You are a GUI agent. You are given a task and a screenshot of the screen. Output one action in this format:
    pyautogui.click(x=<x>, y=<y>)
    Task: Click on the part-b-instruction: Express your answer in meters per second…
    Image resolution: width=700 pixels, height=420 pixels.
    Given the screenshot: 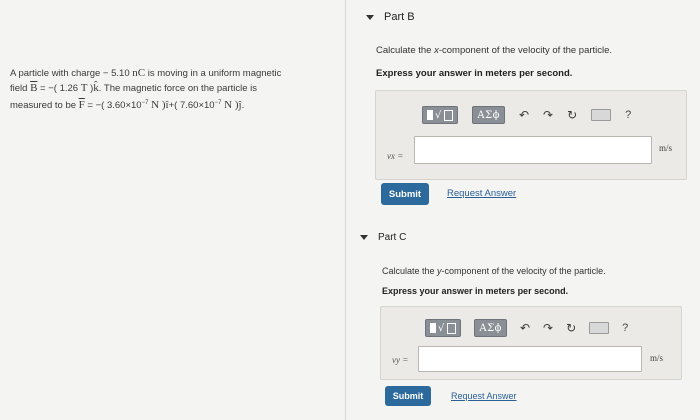 What is the action you would take?
    pyautogui.click(x=474, y=73)
    